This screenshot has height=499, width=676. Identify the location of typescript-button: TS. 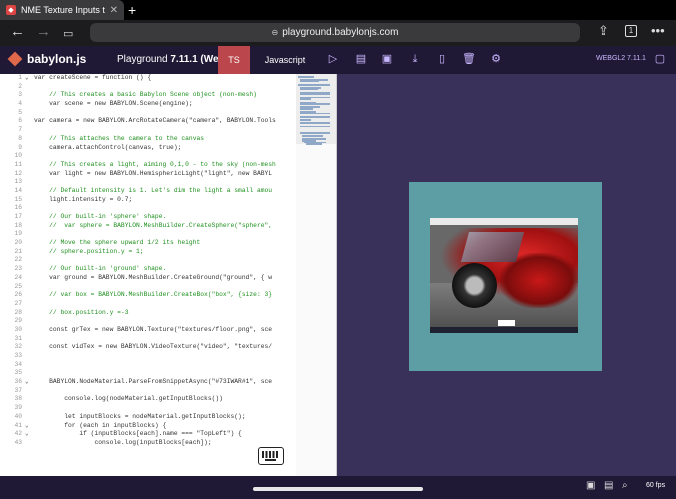
(234, 60).